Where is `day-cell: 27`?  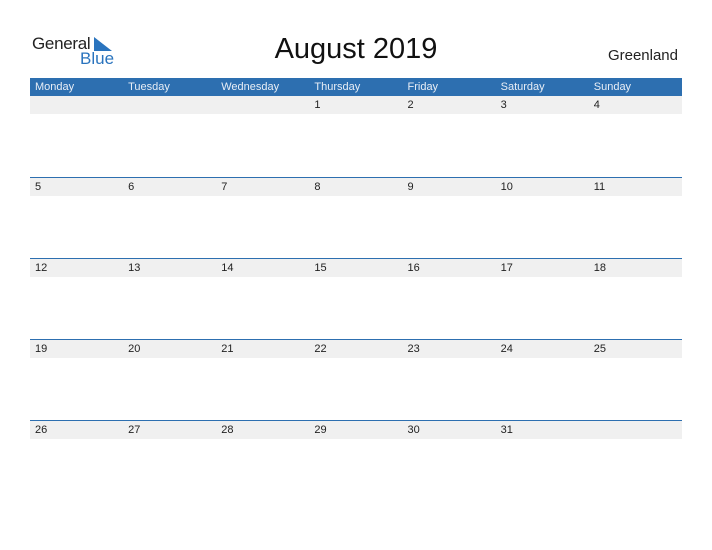
day-cell: 27 is located at coordinates (134, 430).